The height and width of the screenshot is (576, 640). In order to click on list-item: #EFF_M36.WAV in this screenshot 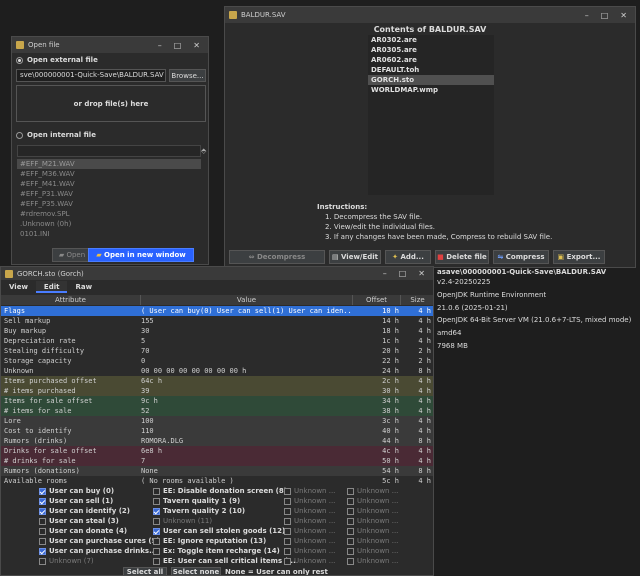, I will do `click(109, 174)`.